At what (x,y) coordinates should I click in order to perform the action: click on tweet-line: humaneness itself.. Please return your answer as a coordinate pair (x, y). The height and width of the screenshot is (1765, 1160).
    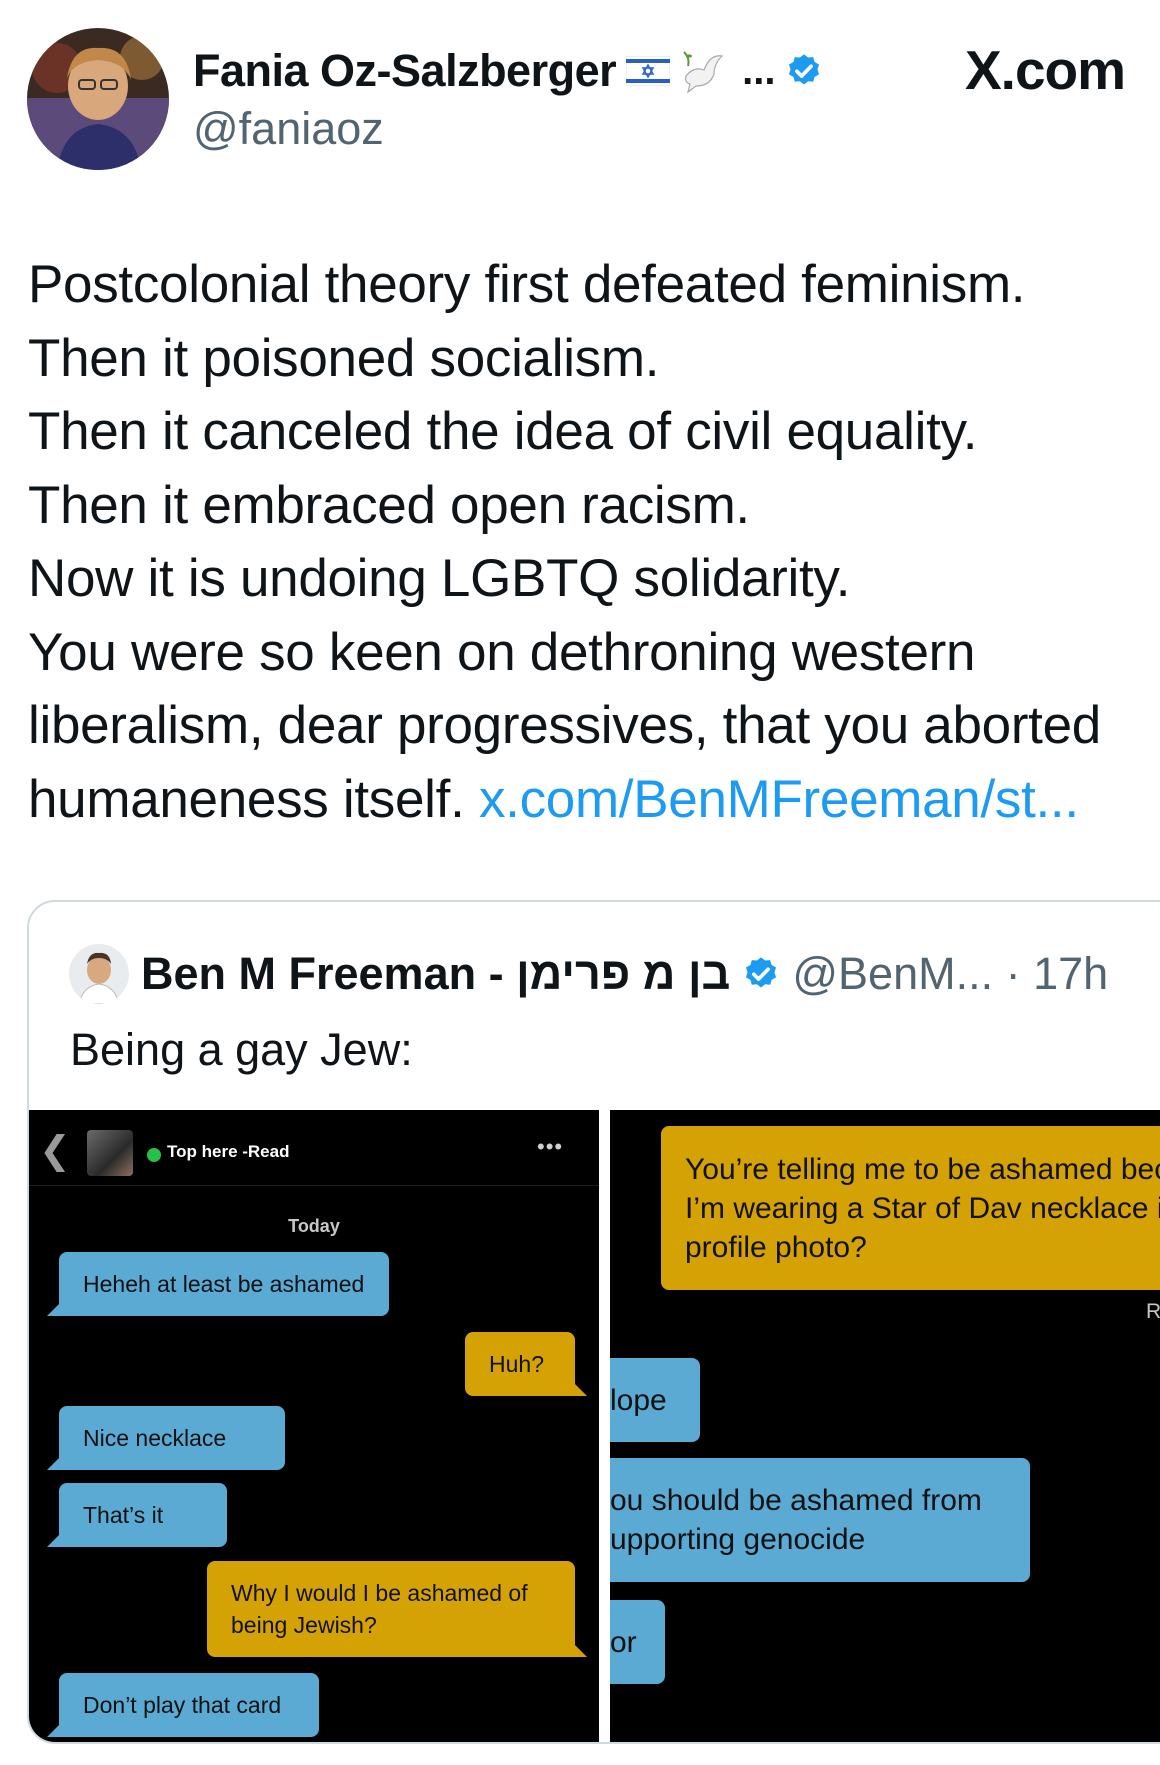
    Looking at the image, I should click on (246, 799).